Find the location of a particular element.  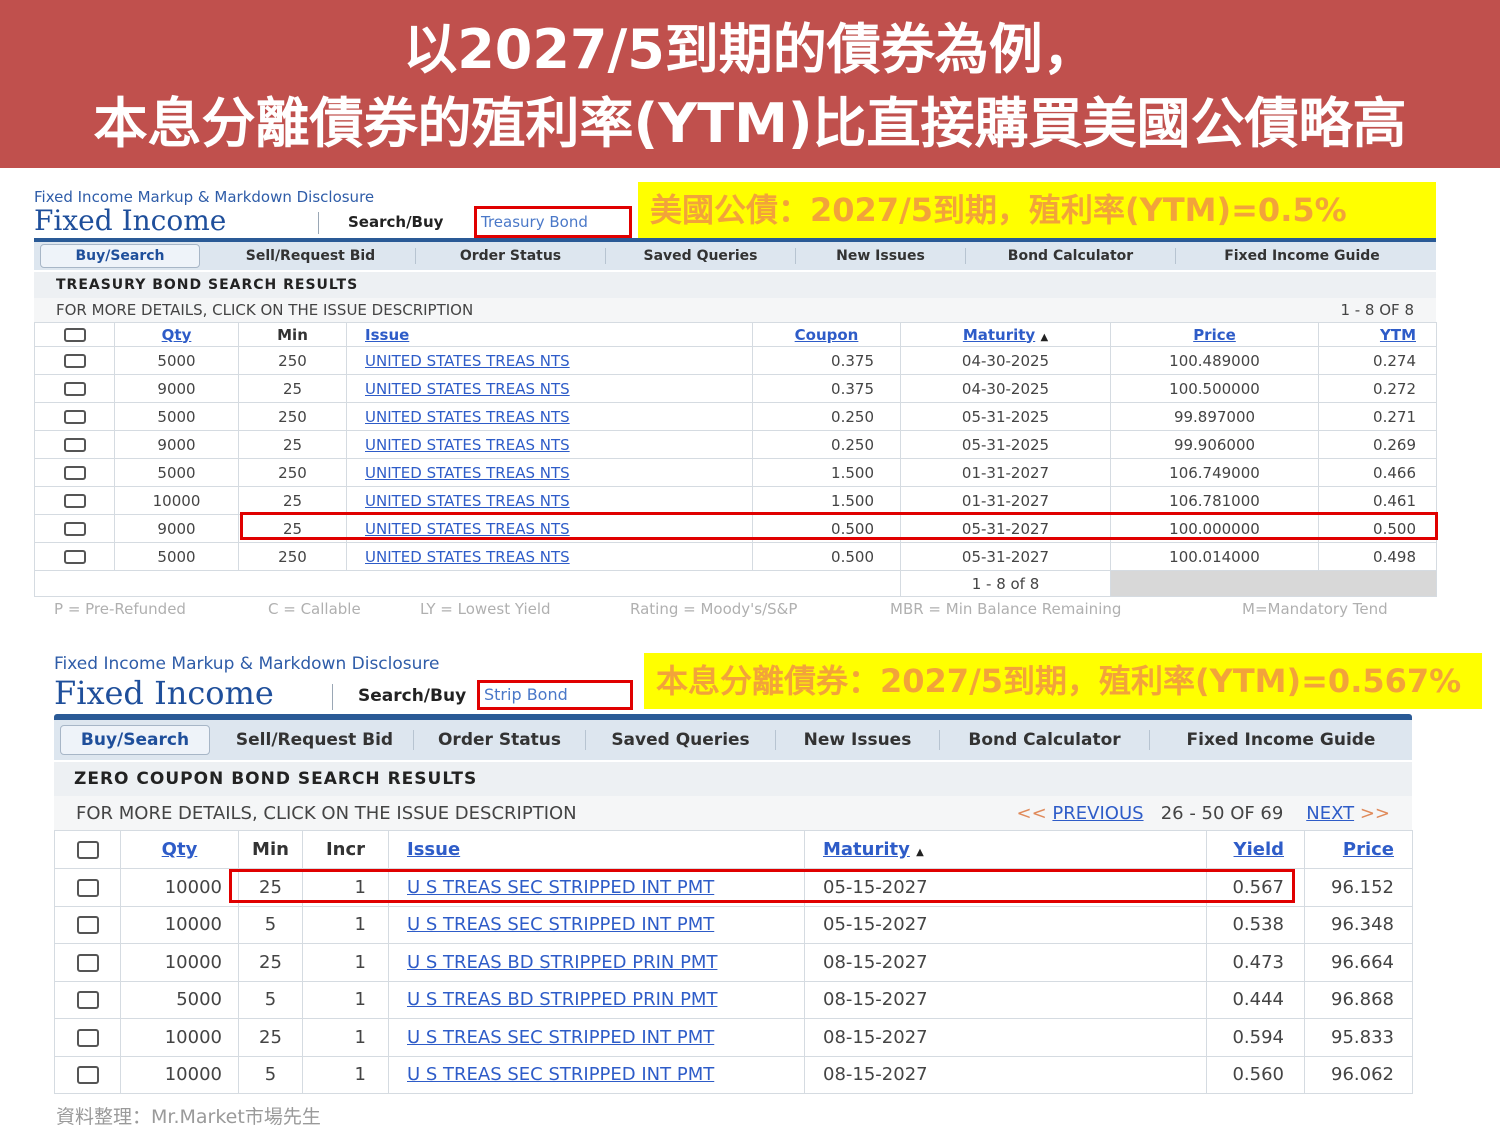

col-qty-header: Qty is located at coordinates (176, 334).